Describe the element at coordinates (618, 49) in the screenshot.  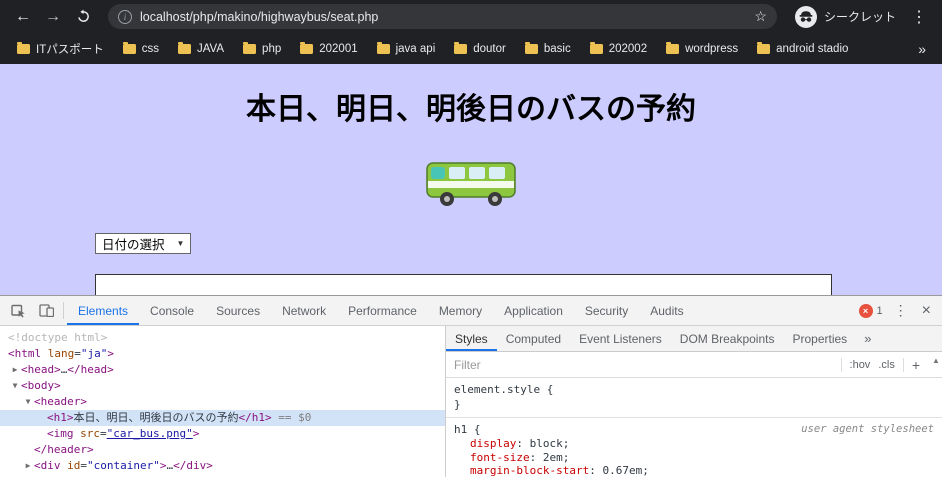
I see `bookmark-item: 202002` at that location.